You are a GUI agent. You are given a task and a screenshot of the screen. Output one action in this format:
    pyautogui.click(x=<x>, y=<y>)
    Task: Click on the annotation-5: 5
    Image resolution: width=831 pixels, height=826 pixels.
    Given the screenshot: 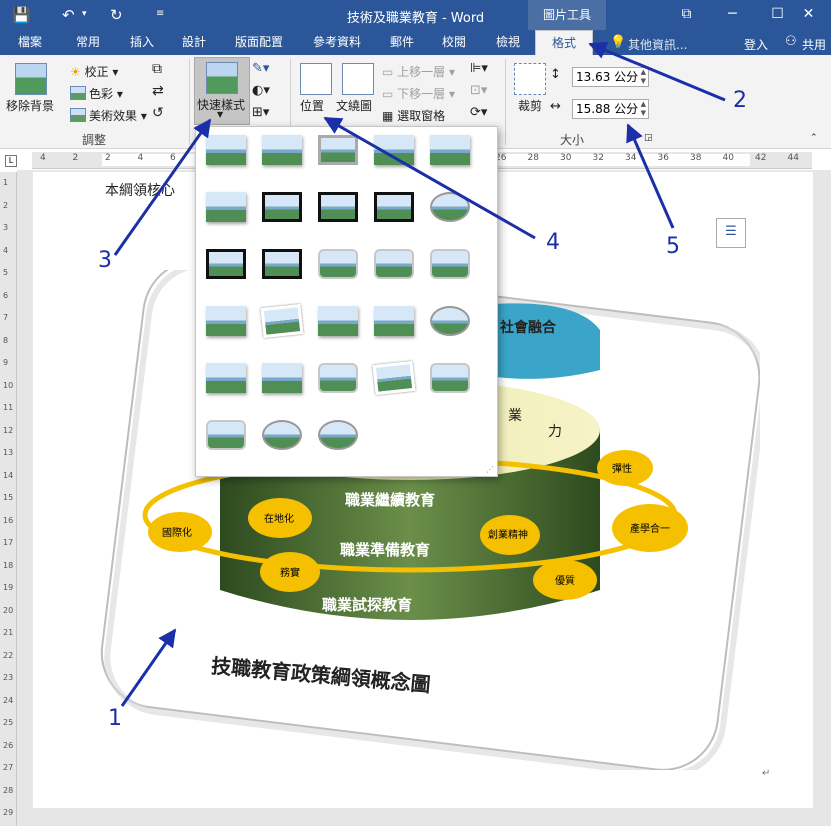 What is the action you would take?
    pyautogui.click(x=673, y=246)
    